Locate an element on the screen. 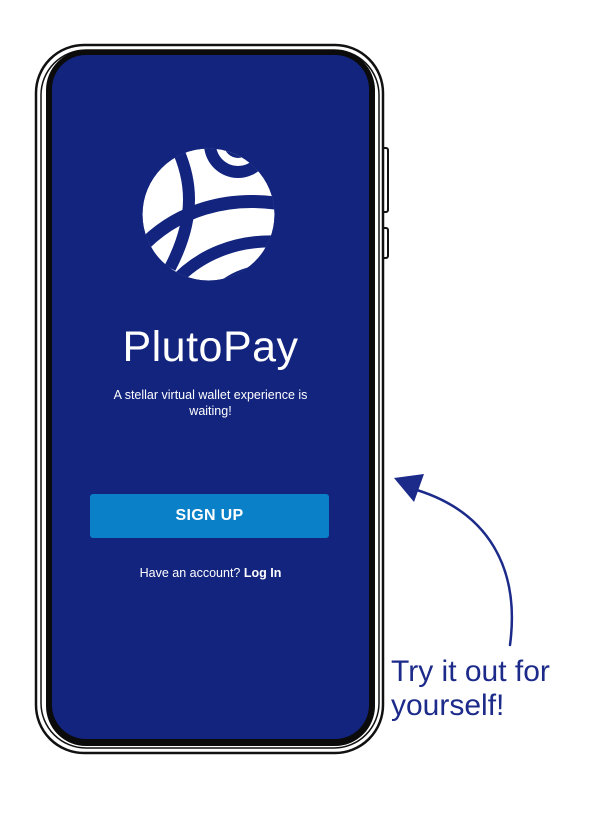 The image size is (600, 819). callout-text: Try it out for yourself! is located at coordinates (470, 688).